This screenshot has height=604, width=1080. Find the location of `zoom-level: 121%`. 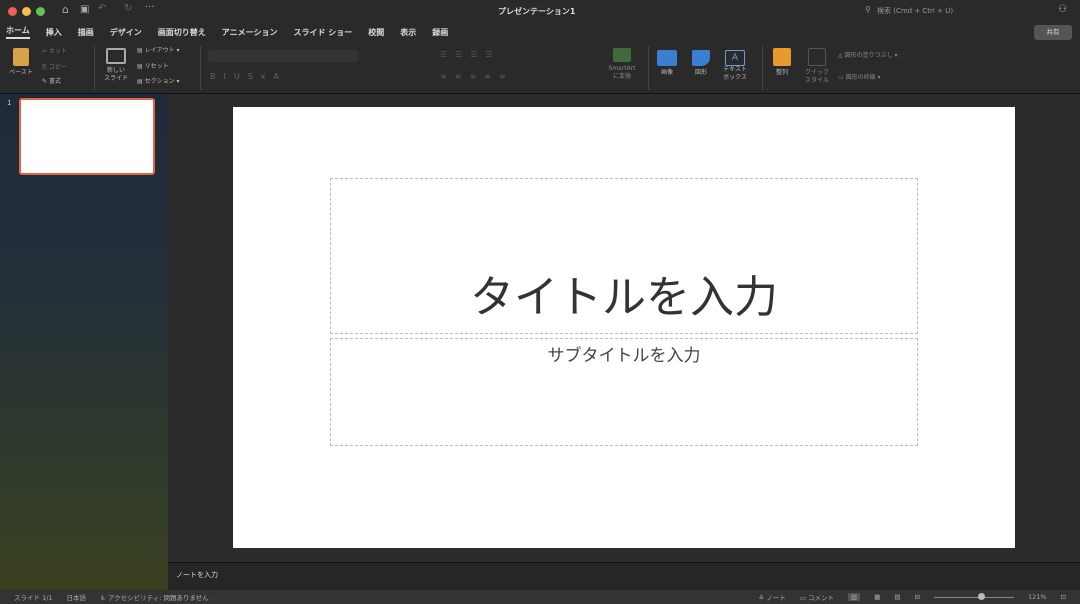

zoom-level: 121% is located at coordinates (1037, 597).